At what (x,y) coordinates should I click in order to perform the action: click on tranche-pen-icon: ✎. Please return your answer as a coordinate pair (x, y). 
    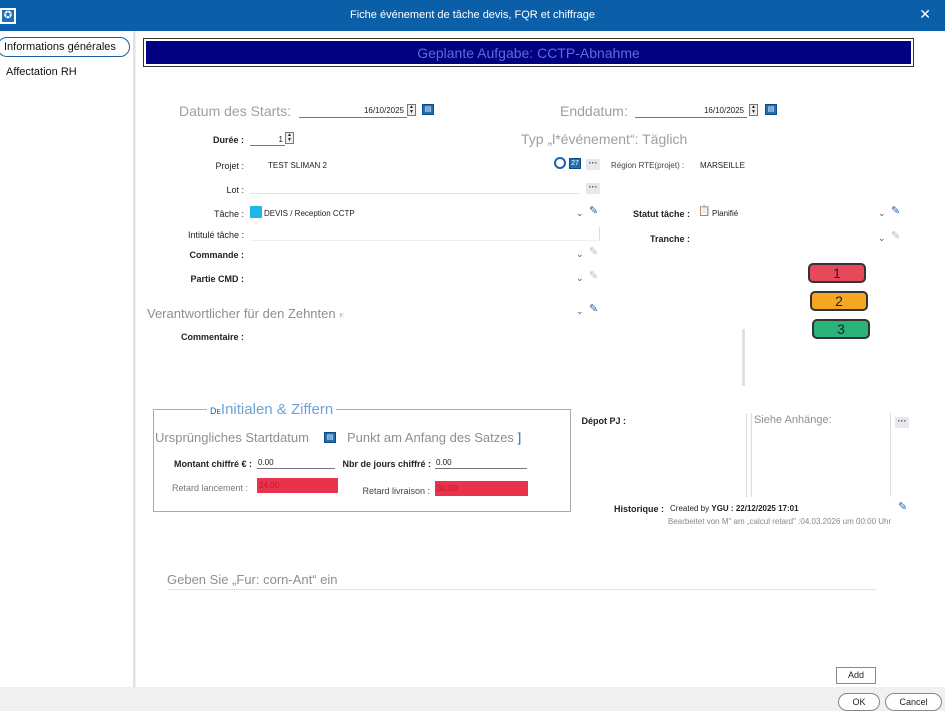
    Looking at the image, I should click on (895, 235).